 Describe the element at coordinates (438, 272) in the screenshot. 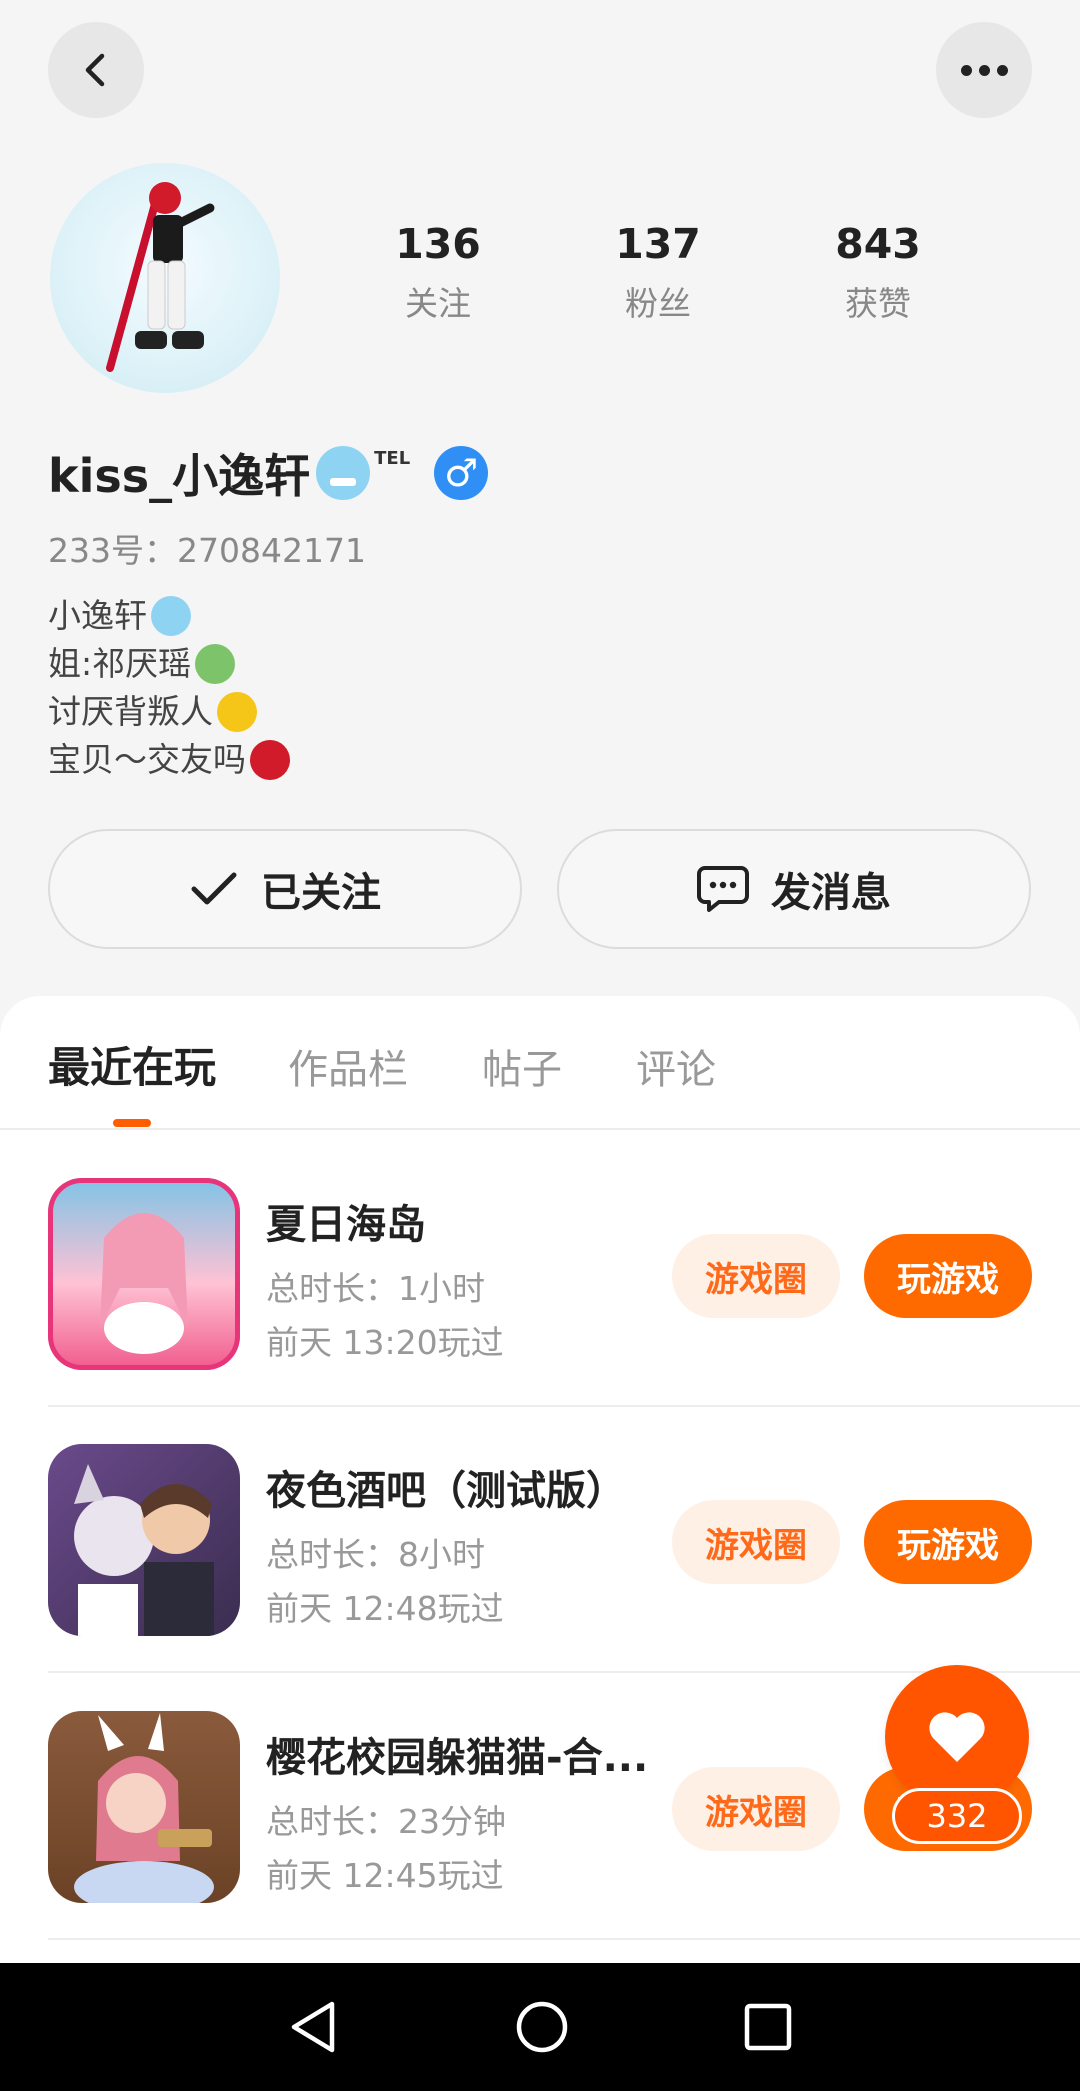

I see `stat-following: 136 关注` at that location.